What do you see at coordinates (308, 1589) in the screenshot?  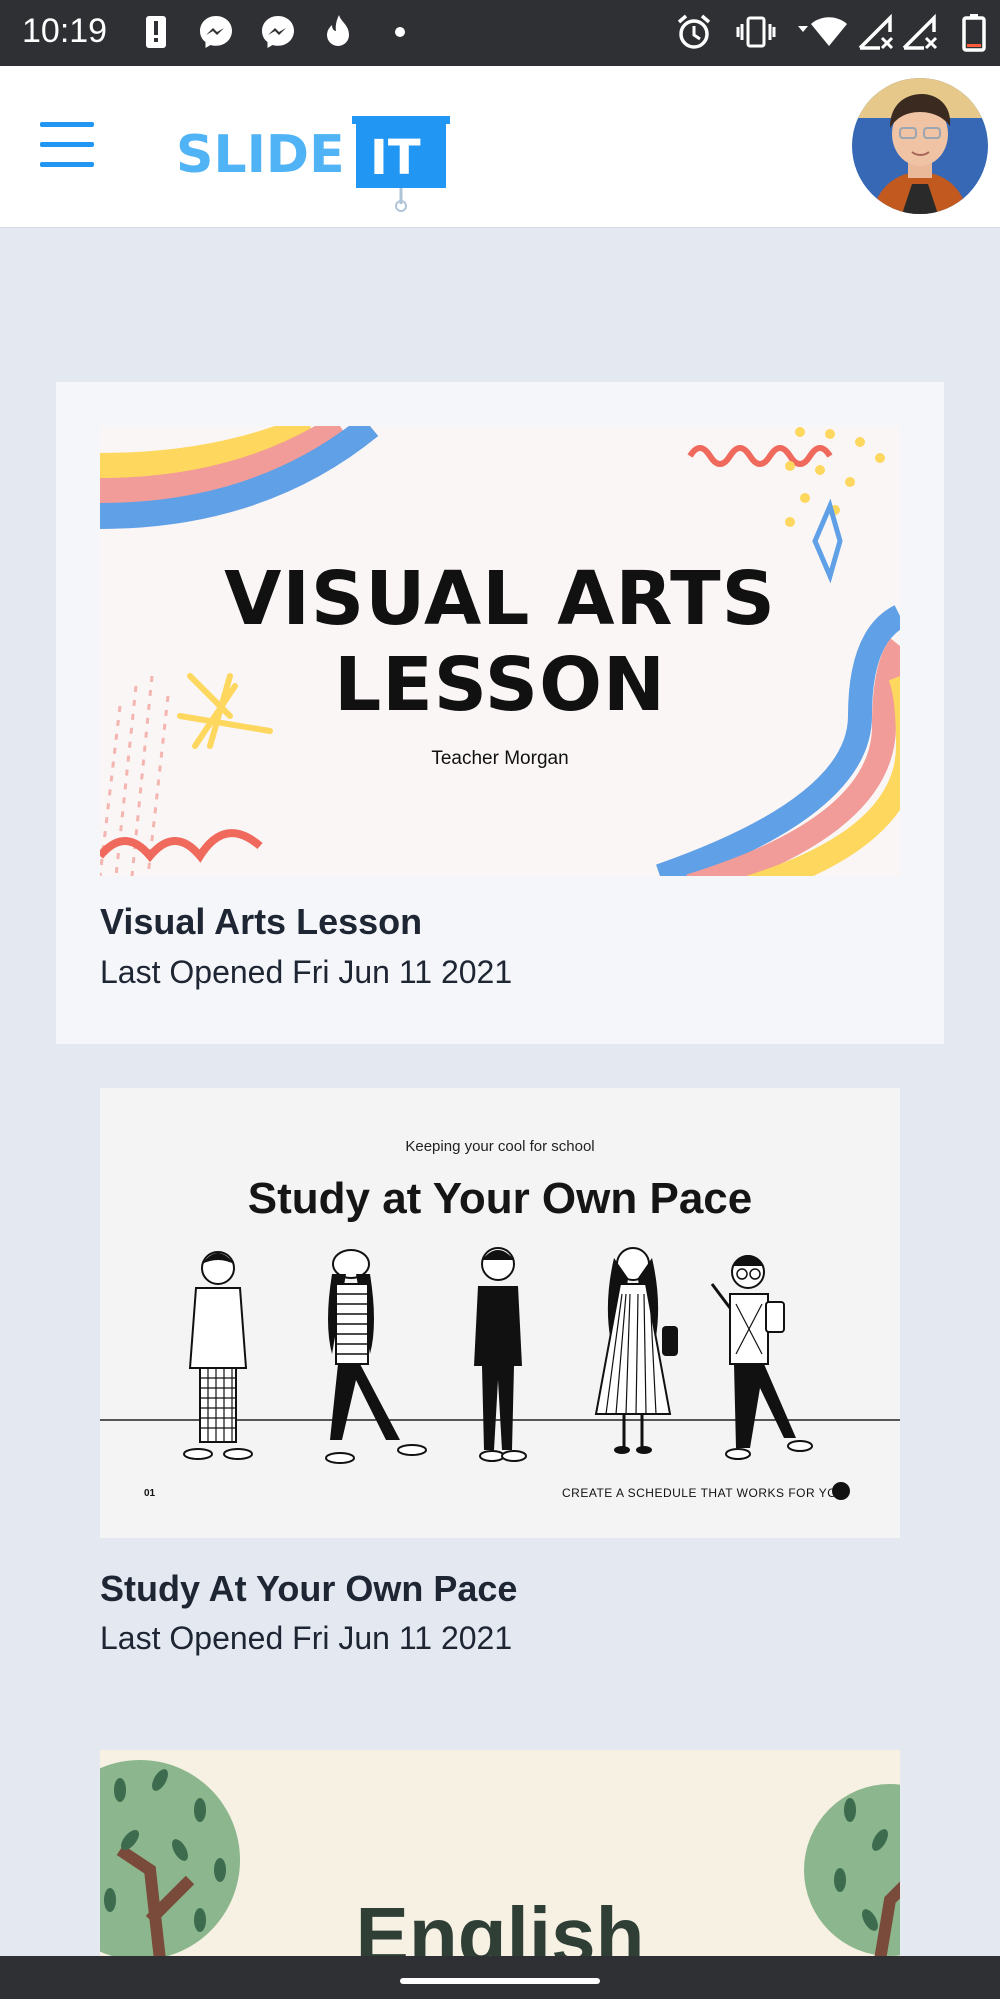 I see `presentation-title: Study At Your Own Pace` at bounding box center [308, 1589].